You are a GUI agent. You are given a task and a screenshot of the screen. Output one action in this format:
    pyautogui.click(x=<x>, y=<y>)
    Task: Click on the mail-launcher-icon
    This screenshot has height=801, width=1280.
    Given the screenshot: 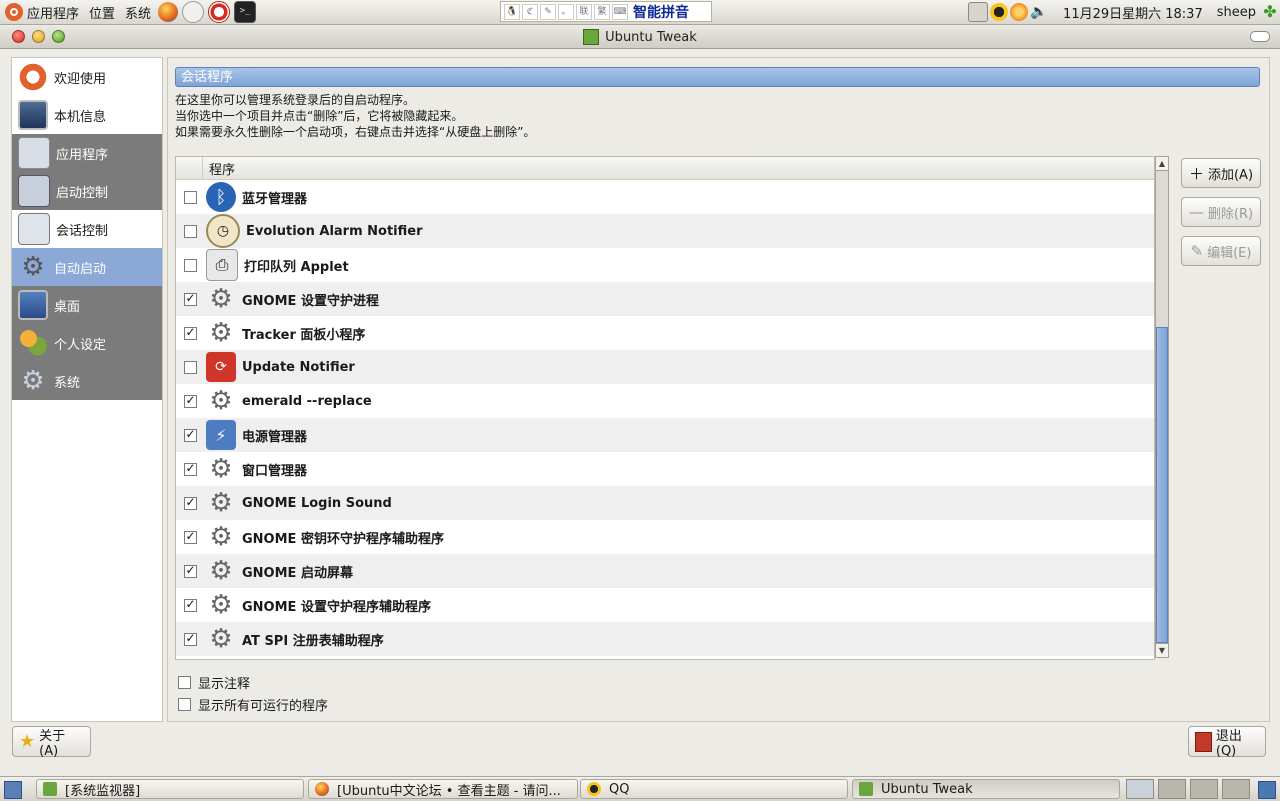 What is the action you would take?
    pyautogui.click(x=193, y=12)
    